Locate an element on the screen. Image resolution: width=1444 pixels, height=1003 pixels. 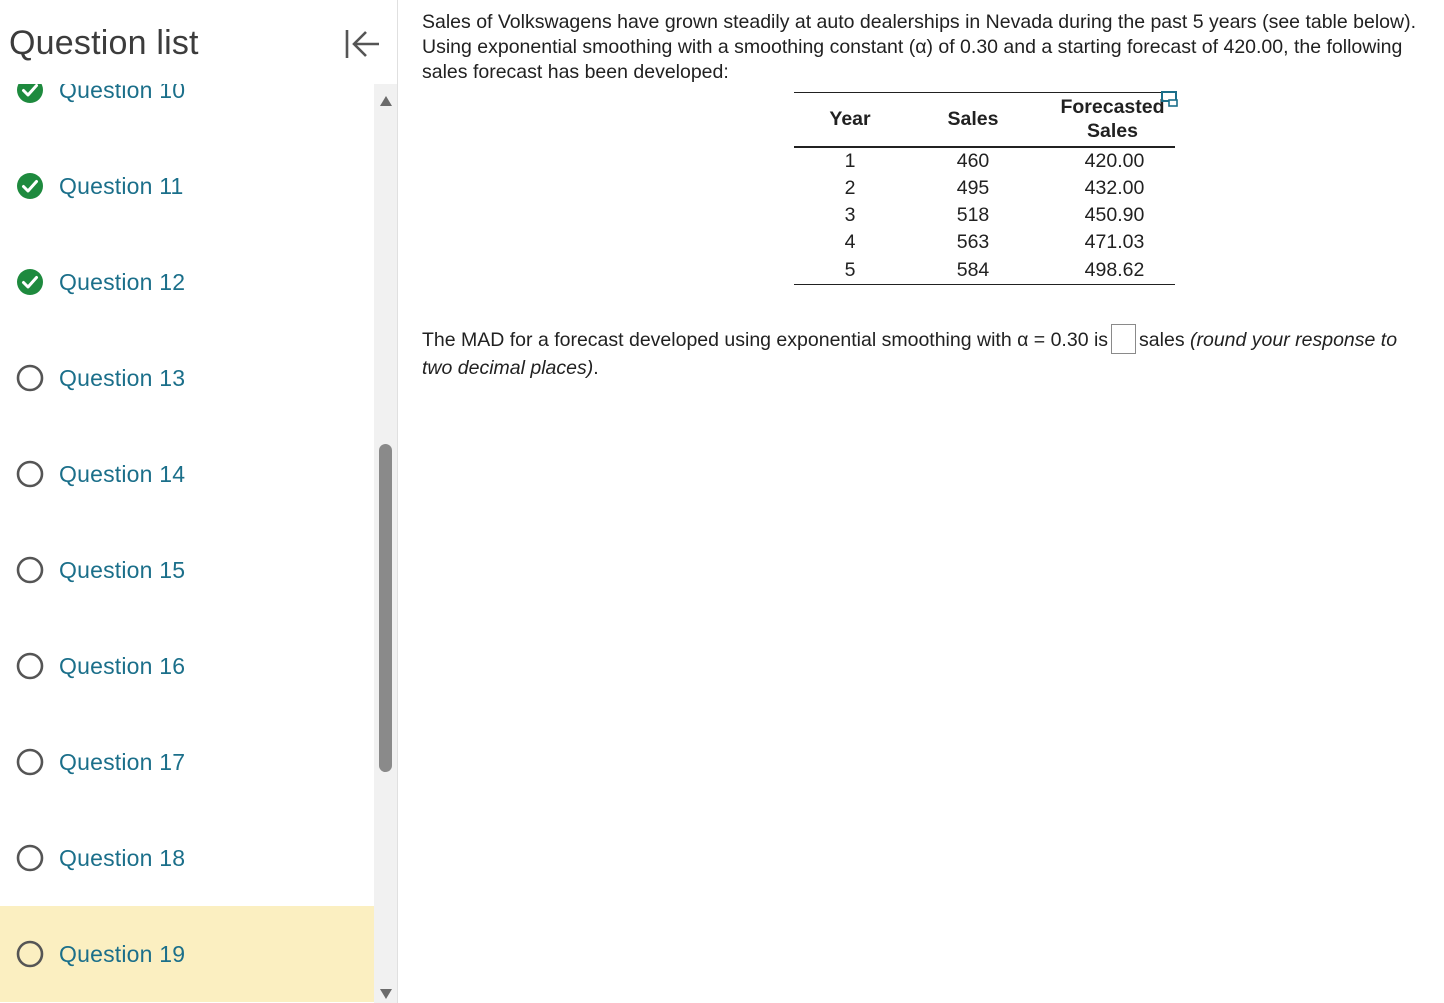
question-list-item: Question 15 is located at coordinates (187, 570).